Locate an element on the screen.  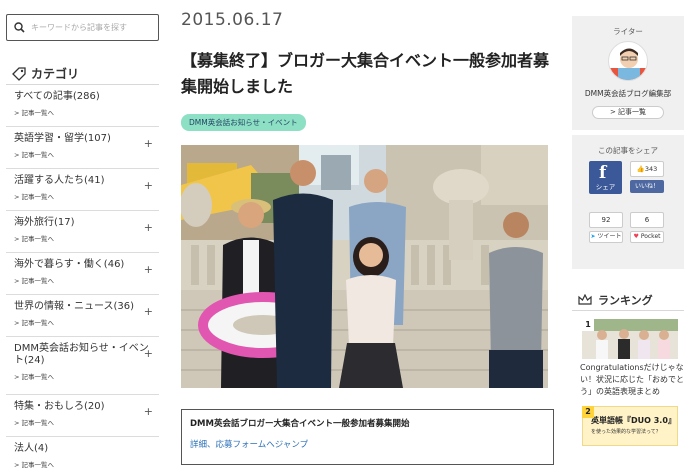
share-label: この記事をシェア is located at coordinates (628, 150).